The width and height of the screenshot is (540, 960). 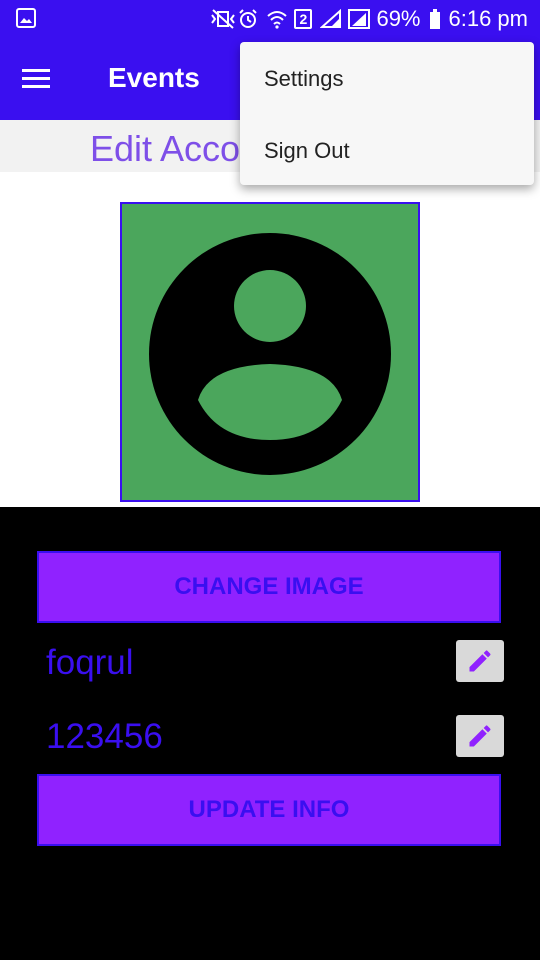 What do you see at coordinates (307, 151) in the screenshot?
I see `menu-item-sign-out: Sign Out` at bounding box center [307, 151].